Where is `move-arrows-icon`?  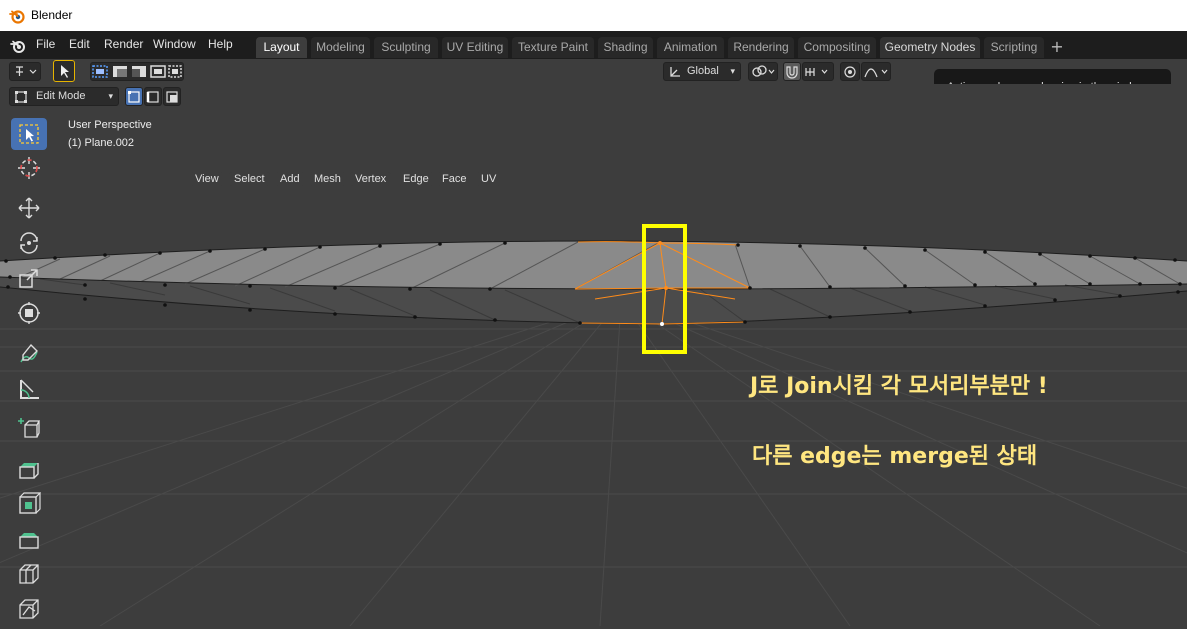 move-arrows-icon is located at coordinates (29, 208).